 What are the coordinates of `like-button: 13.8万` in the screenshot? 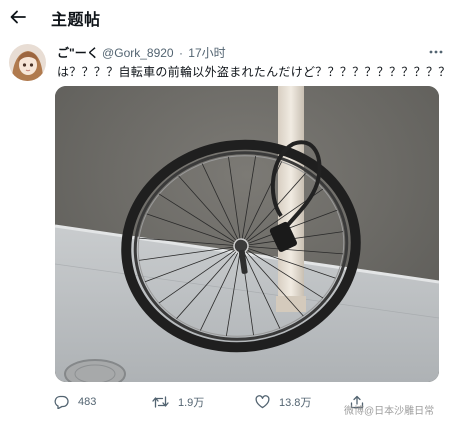 It's located at (283, 402).